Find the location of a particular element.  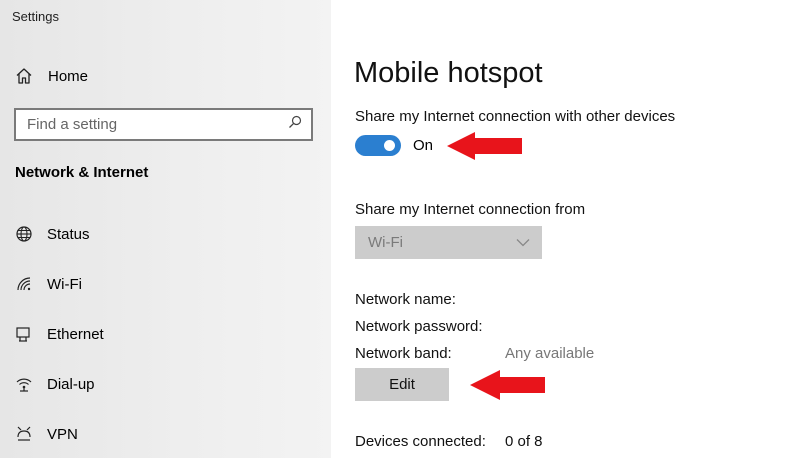

devices-connected-label: Devices connected: is located at coordinates (420, 441).